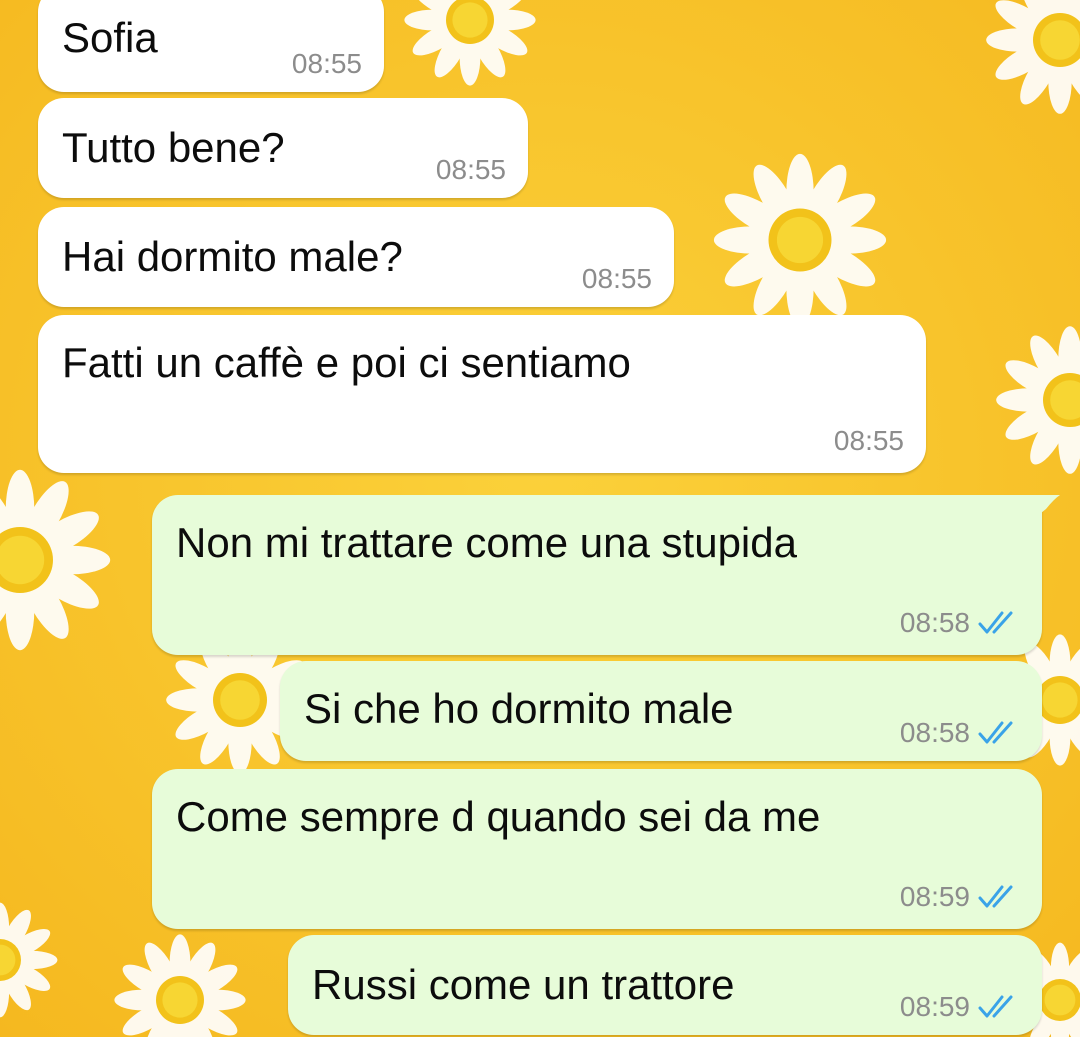 This screenshot has height=1037, width=1080. I want to click on bubble-tail, so click(1048, 506).